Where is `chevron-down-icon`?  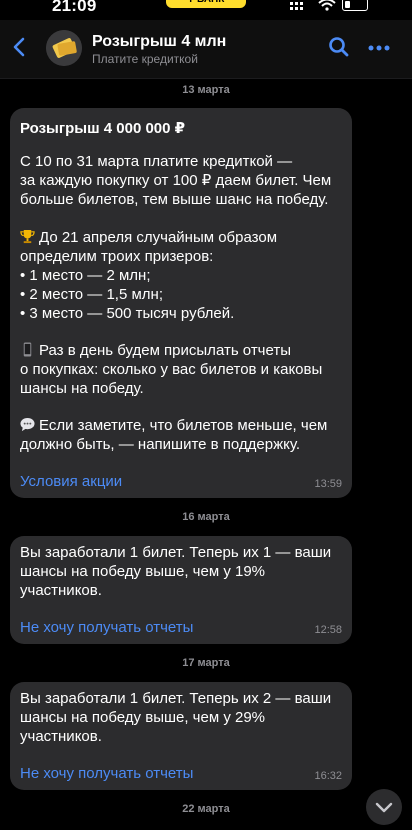
chevron-down-icon is located at coordinates (384, 807).